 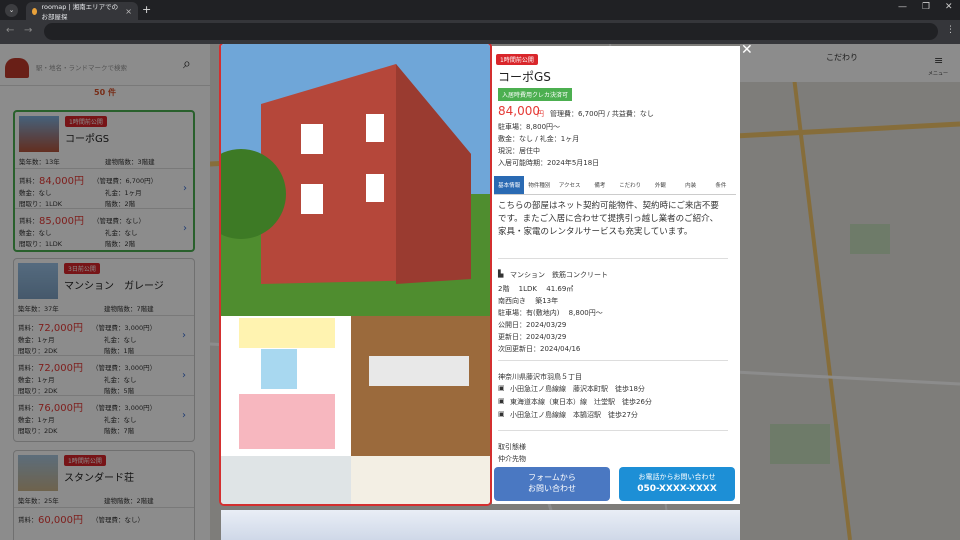 What do you see at coordinates (532, 325) in the screenshot?
I see `detail-published: 公開日：2024/03/29` at bounding box center [532, 325].